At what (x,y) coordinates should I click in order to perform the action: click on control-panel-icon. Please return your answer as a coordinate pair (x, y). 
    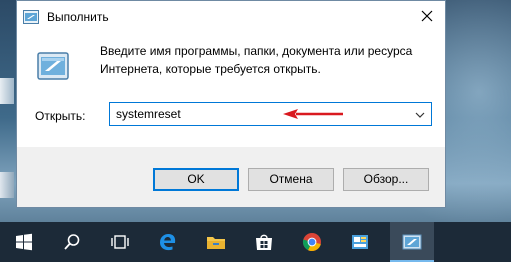
    Looking at the image, I should click on (360, 242).